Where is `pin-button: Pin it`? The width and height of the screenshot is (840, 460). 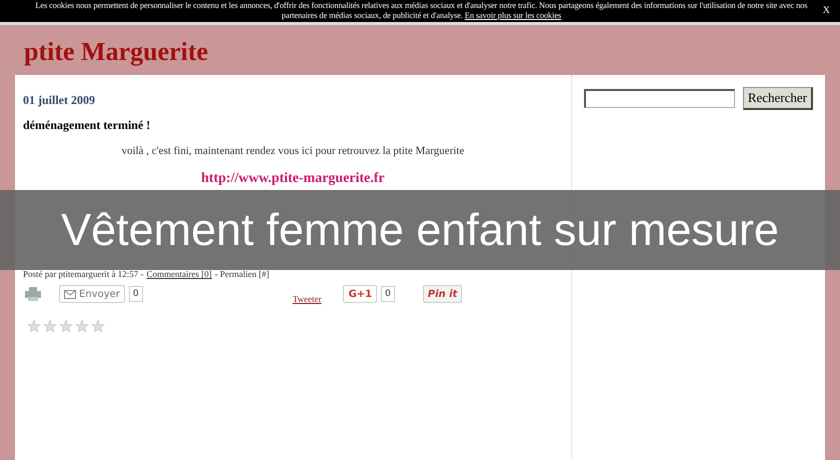 pin-button: Pin it is located at coordinates (442, 294).